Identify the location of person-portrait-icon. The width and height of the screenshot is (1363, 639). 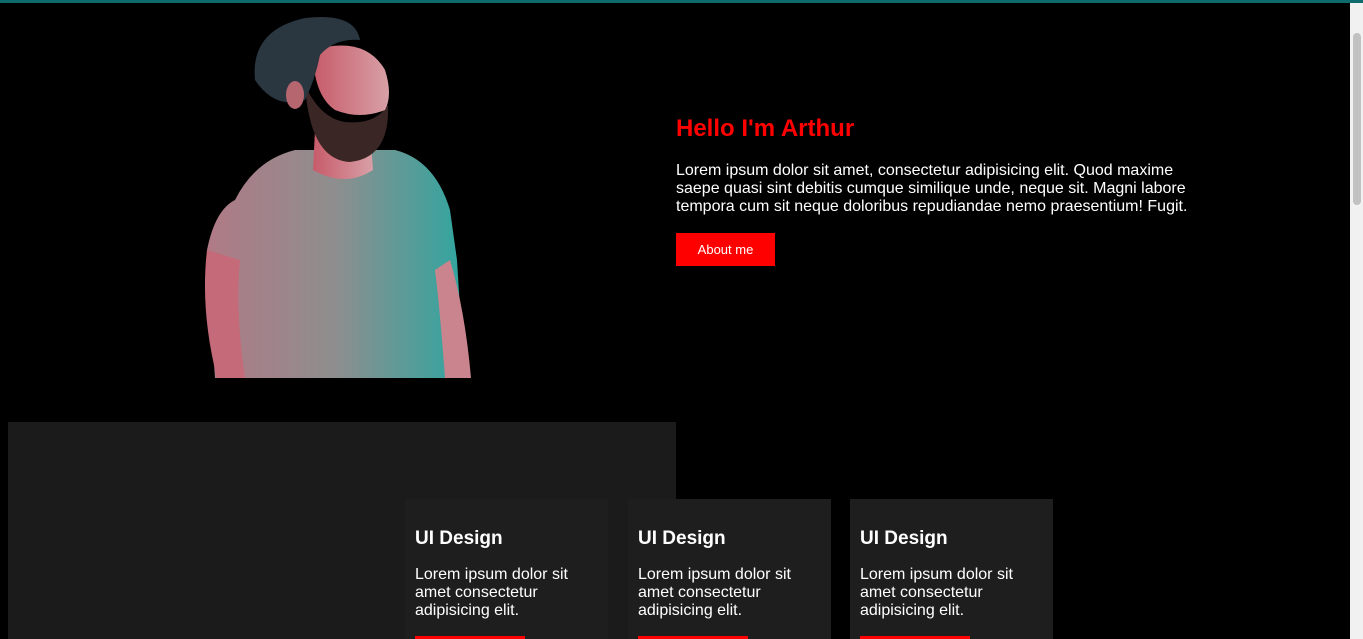
(337, 197).